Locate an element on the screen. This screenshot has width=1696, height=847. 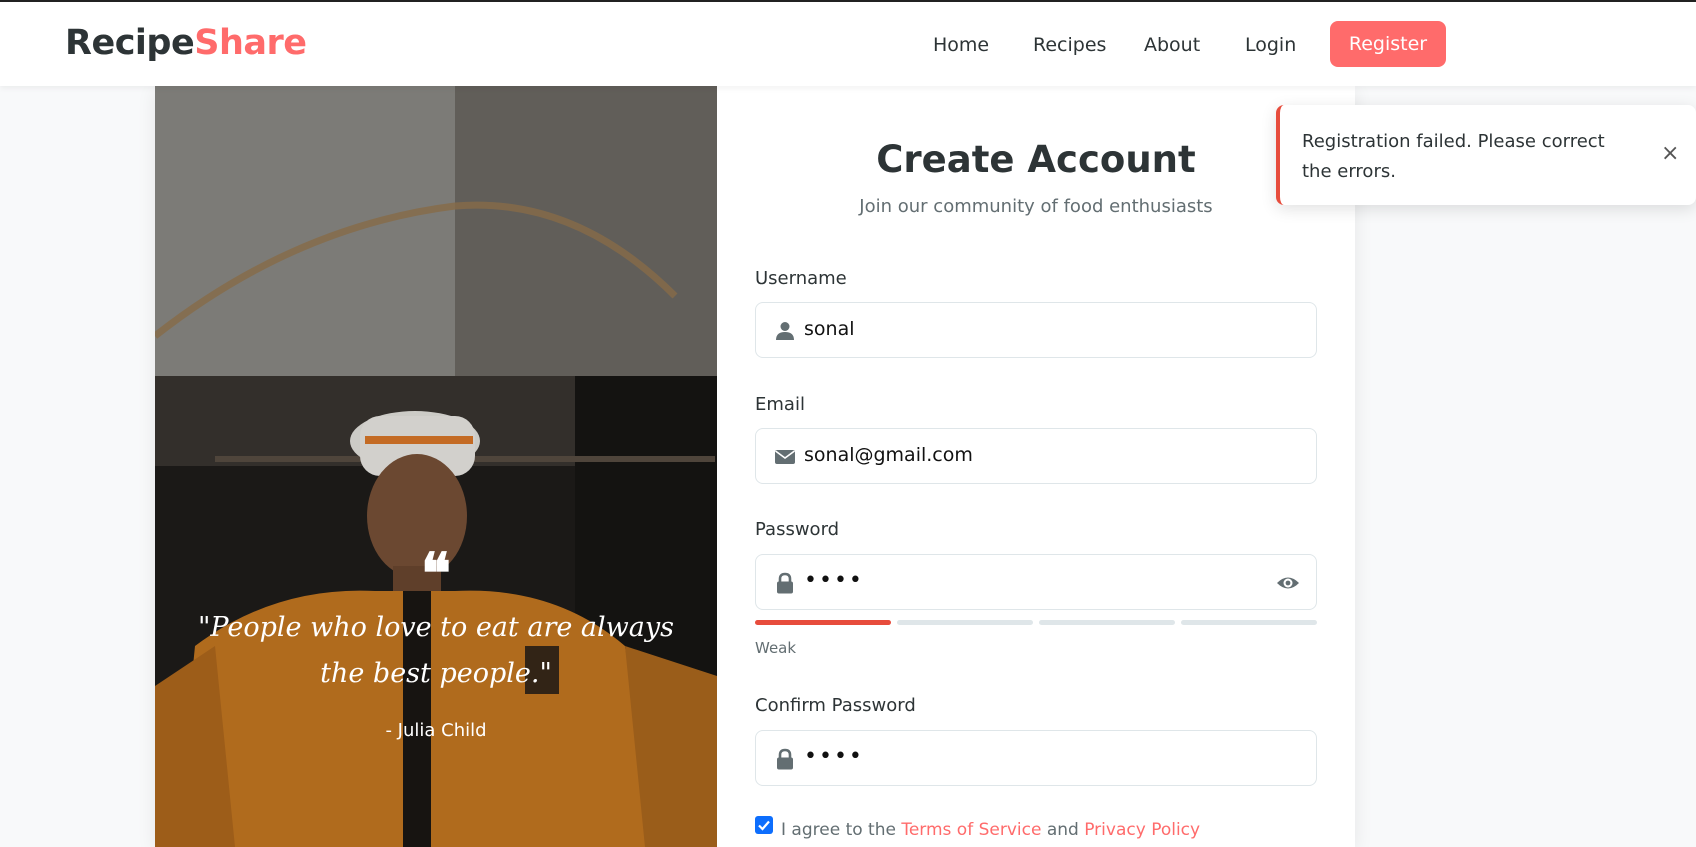
agree-checkbox is located at coordinates (764, 825).